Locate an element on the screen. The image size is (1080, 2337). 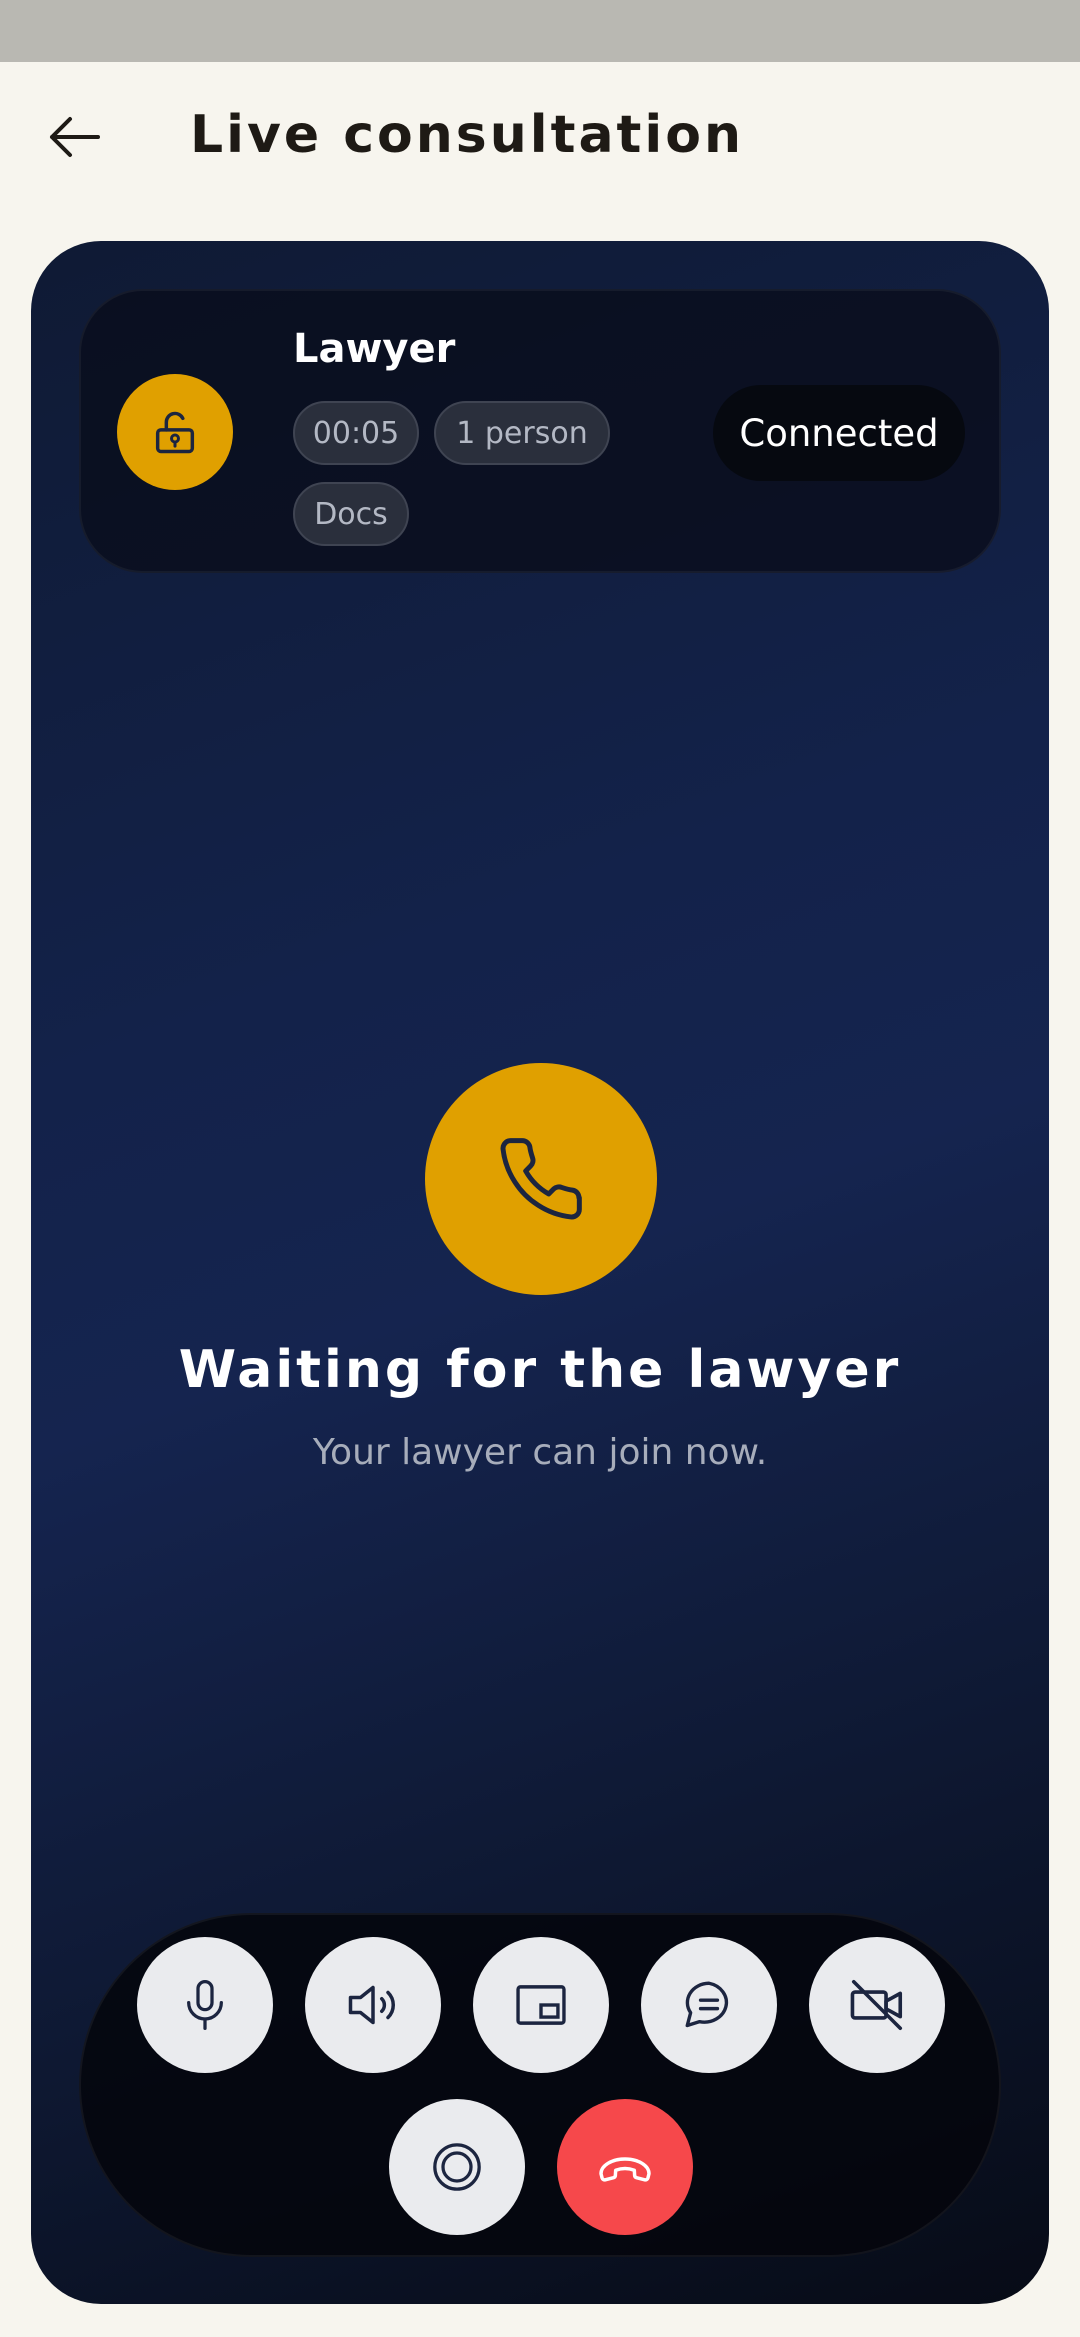
arrow-left-icon is located at coordinates (75, 137).